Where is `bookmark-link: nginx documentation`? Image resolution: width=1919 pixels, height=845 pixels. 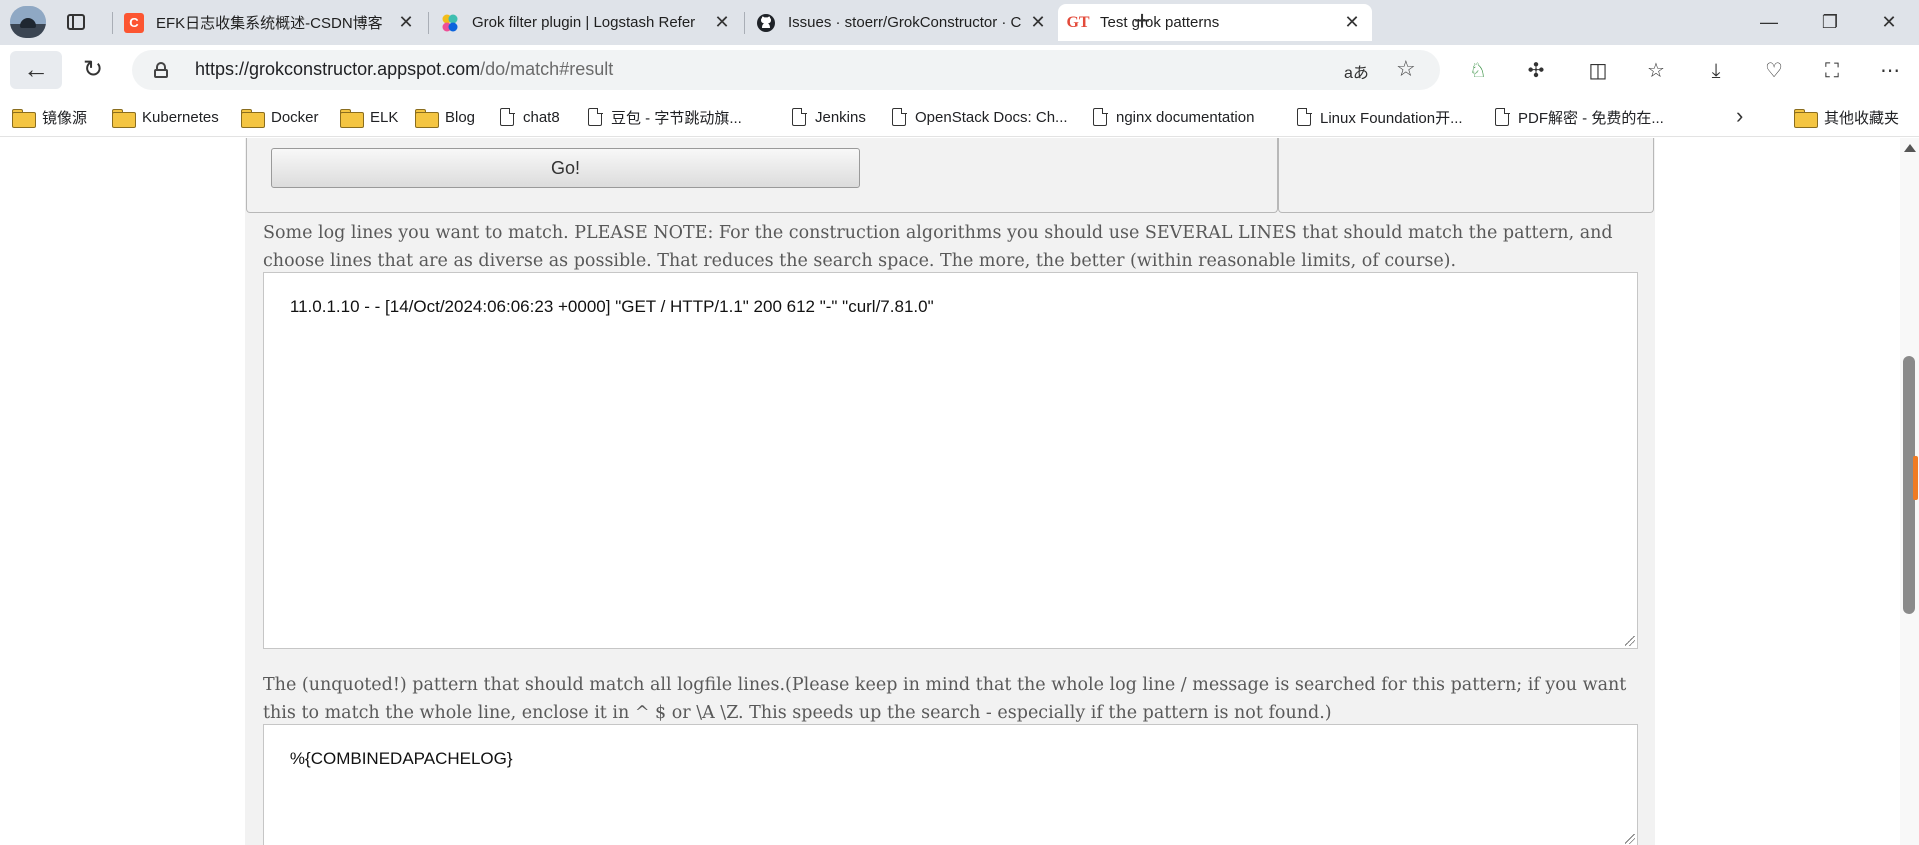 bookmark-link: nginx documentation is located at coordinates (1173, 117).